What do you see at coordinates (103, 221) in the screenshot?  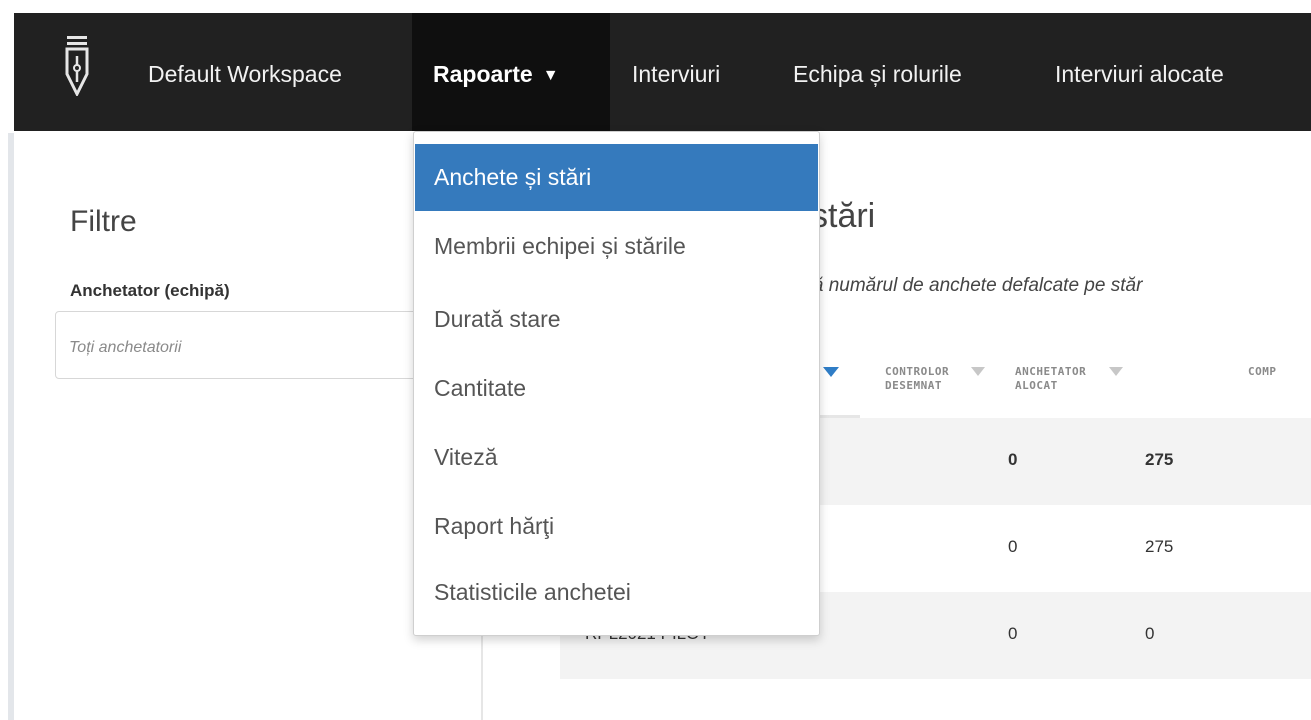 I see `filters-title: Filtre` at bounding box center [103, 221].